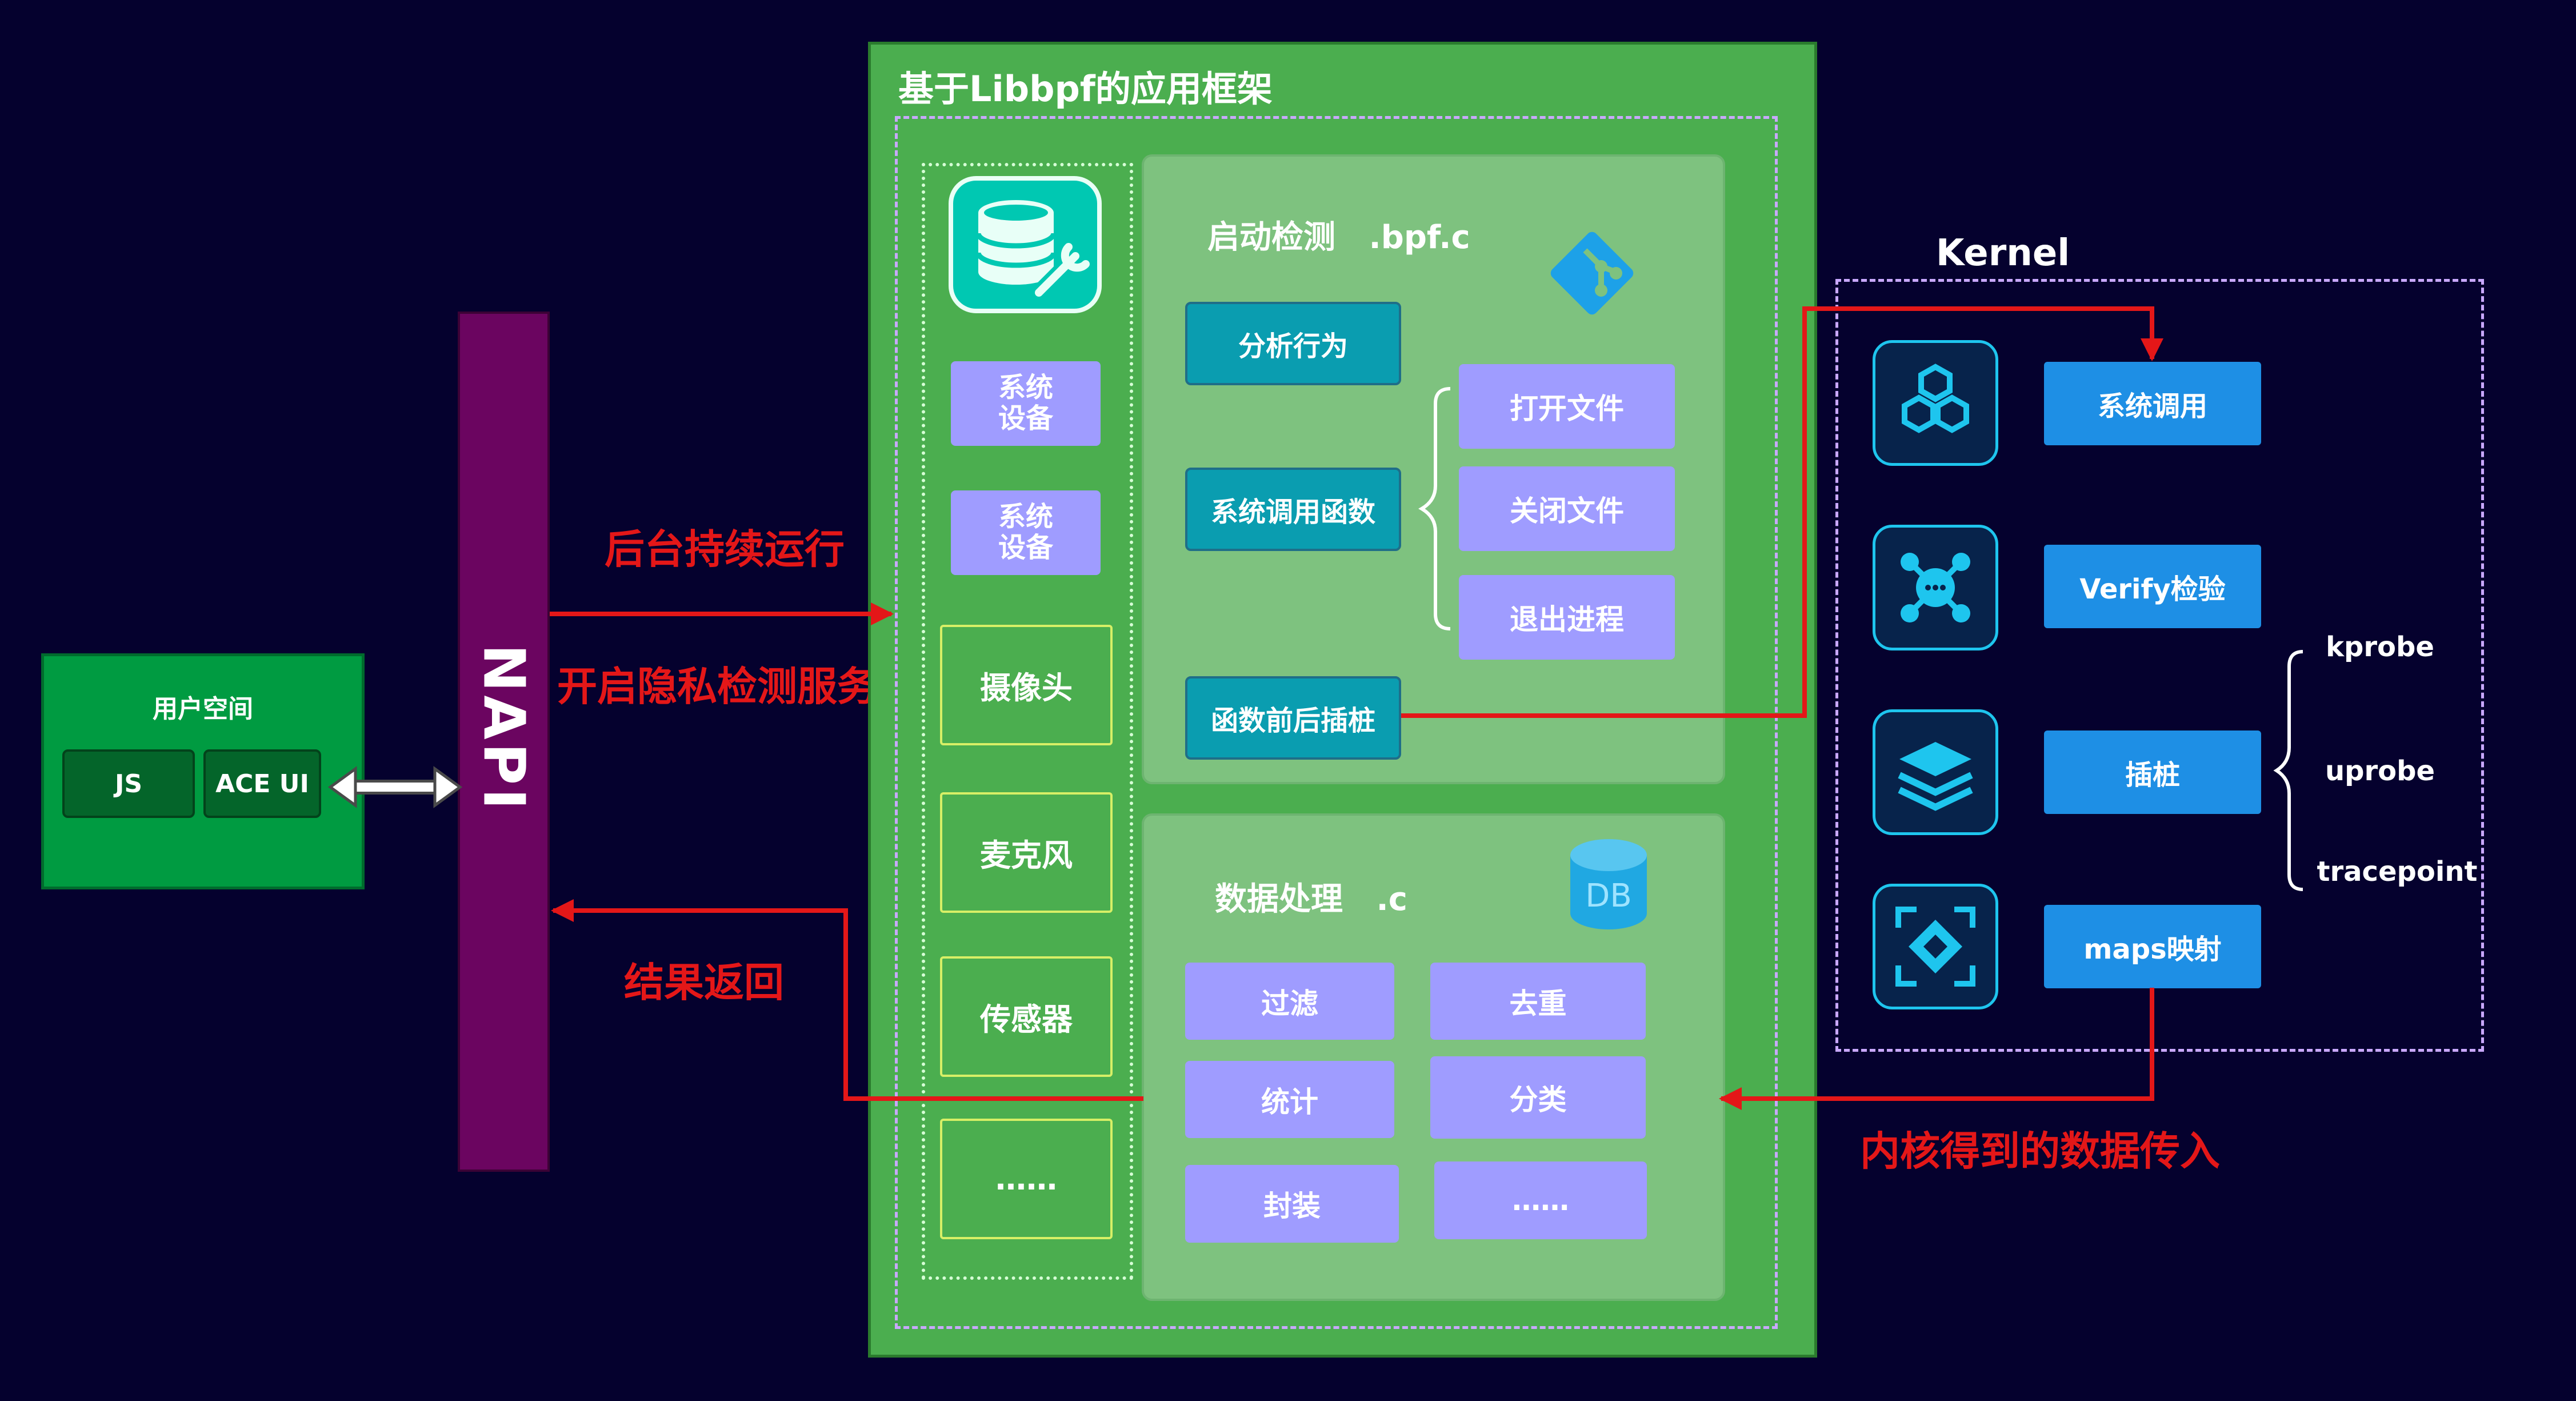 The image size is (2576, 1401). Describe the element at coordinates (1782, 512) in the screenshot. I see `hook-to-syscall-arrow` at that location.